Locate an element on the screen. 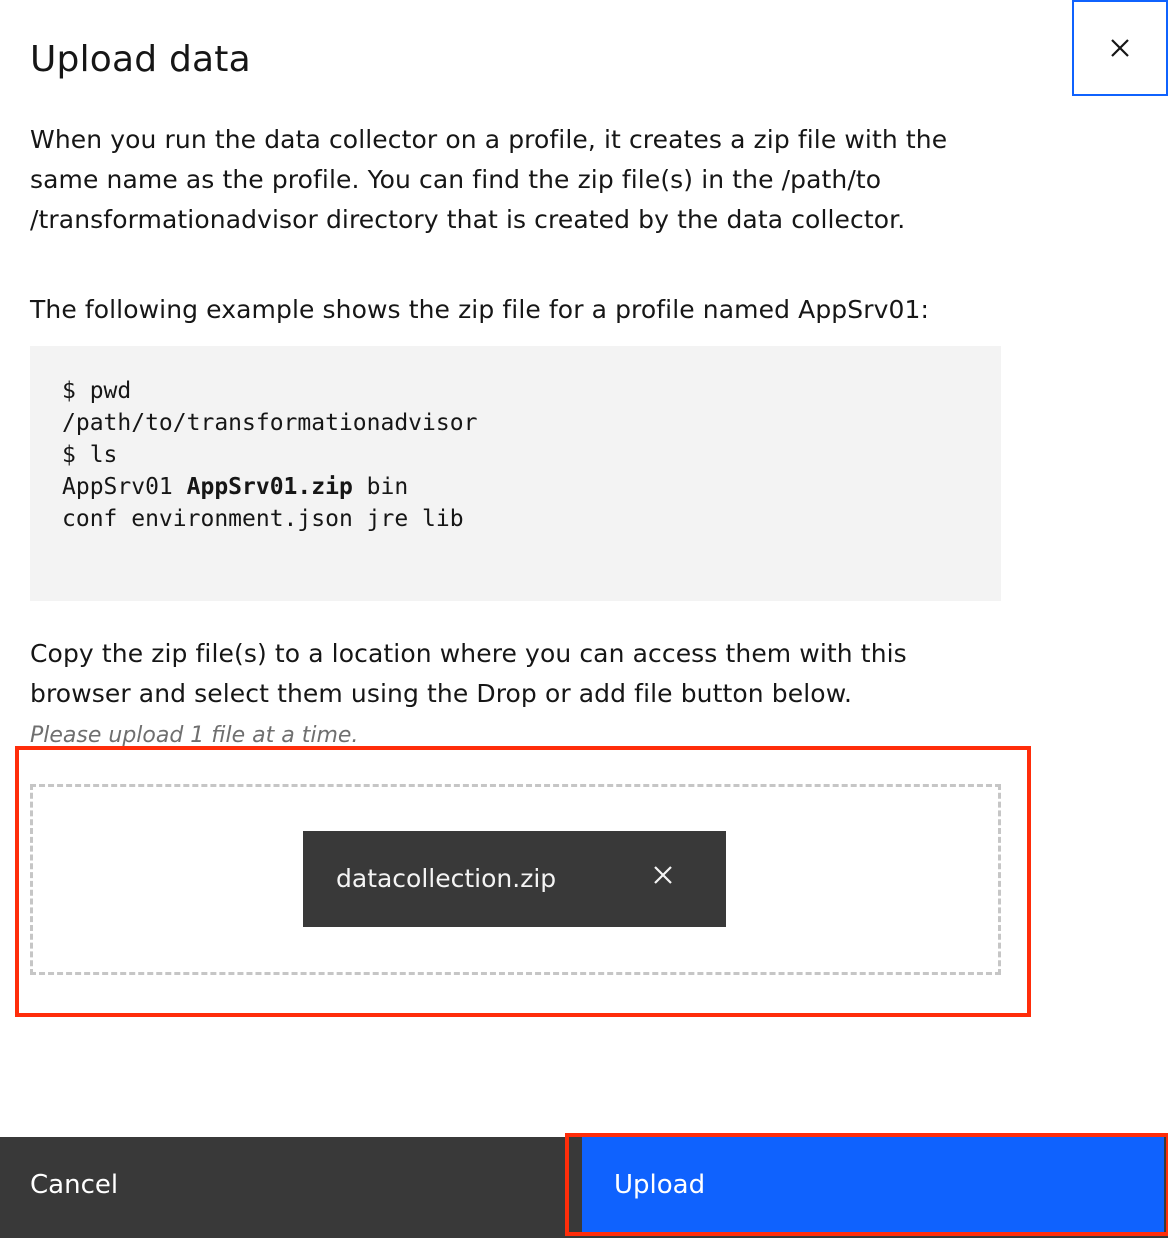 The height and width of the screenshot is (1238, 1168). code-line: conf environment.json jre lib is located at coordinates (263, 519).